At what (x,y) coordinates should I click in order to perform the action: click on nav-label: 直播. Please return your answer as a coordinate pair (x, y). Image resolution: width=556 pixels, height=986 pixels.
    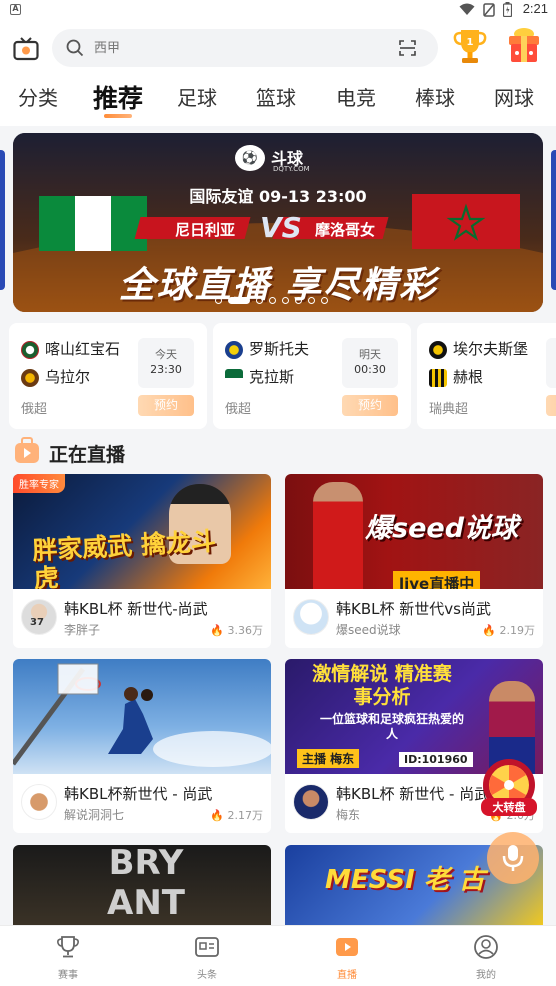
    Looking at the image, I should click on (347, 975).